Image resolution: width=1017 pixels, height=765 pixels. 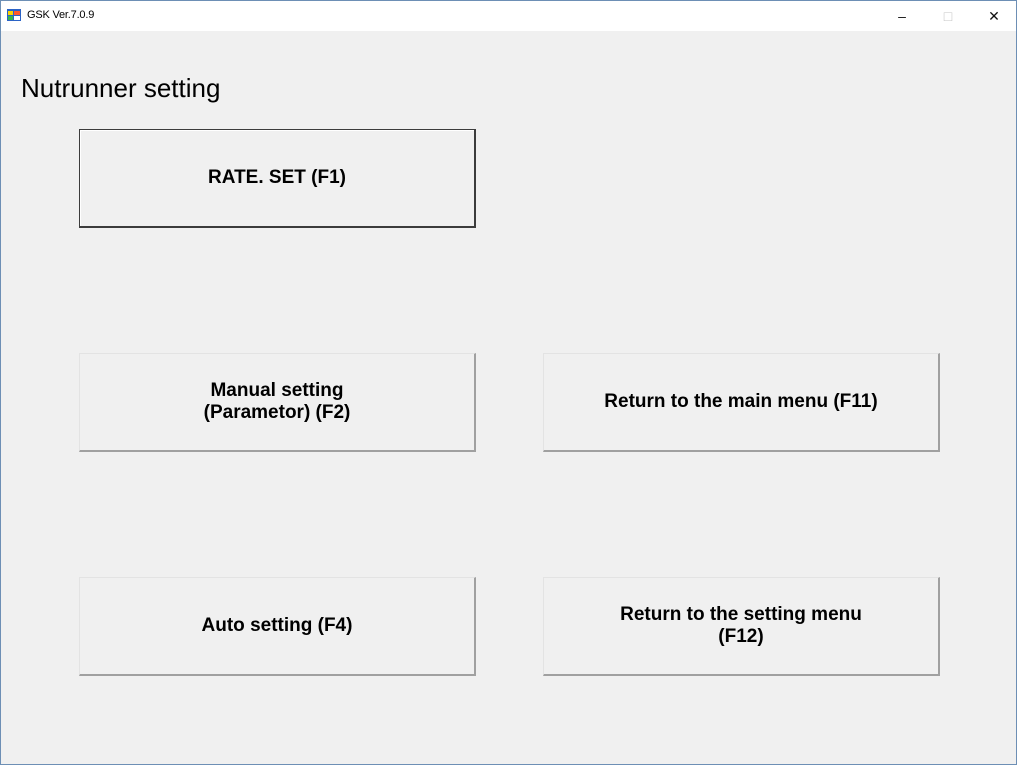 What do you see at coordinates (277, 412) in the screenshot?
I see `manual-setting-label-line2: (Parametor) (F2)` at bounding box center [277, 412].